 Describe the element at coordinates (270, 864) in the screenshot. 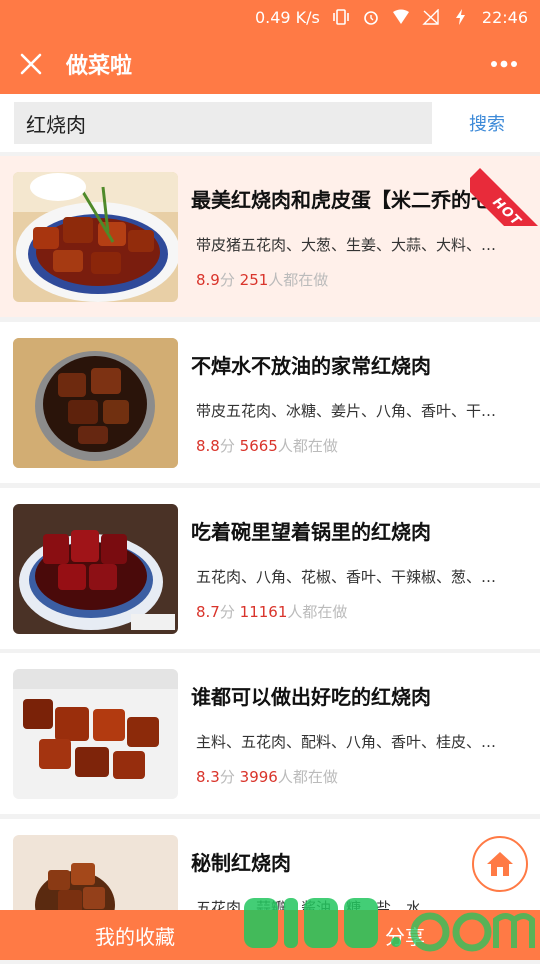

I see `recipe-card: 秘制红烧肉 五花肉、蒜瓣、酱油、糖、盐、水` at that location.